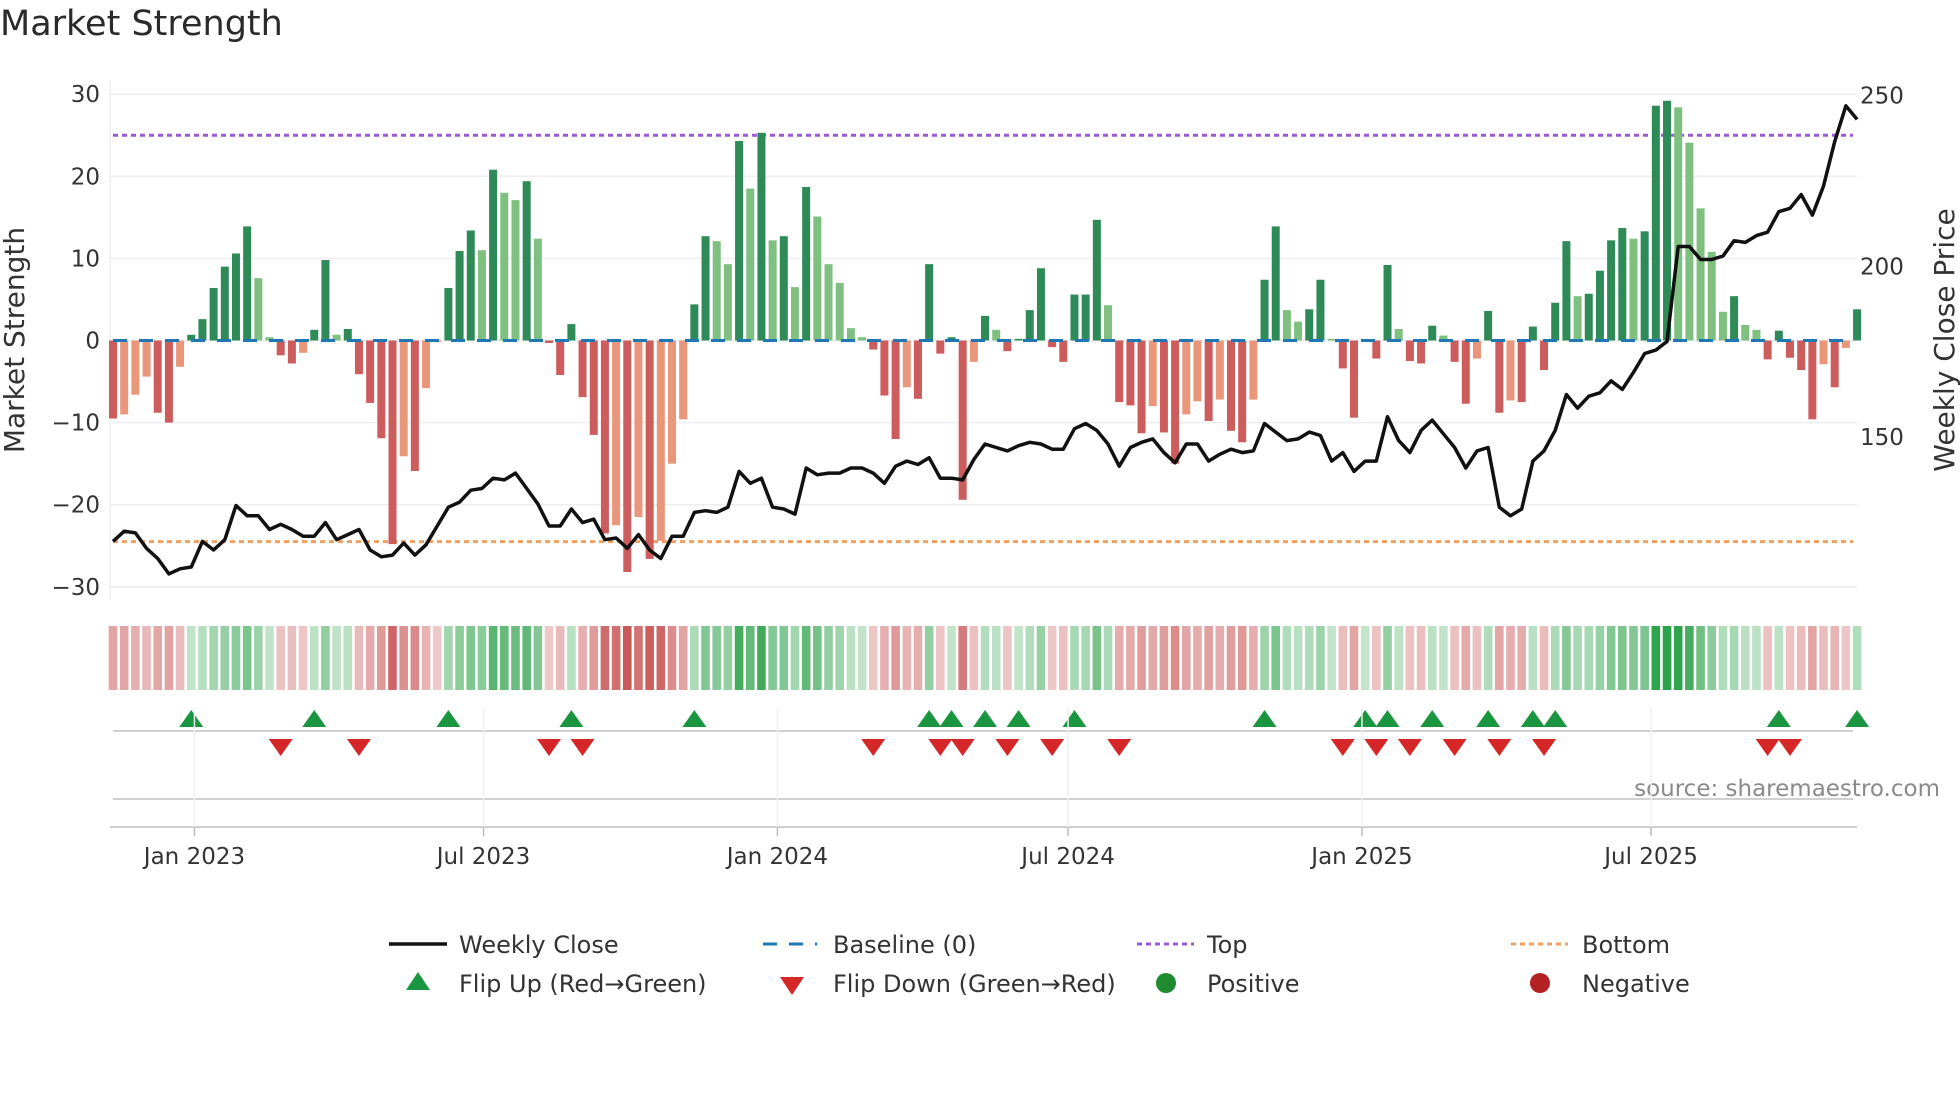 This screenshot has width=1960, height=1102. I want to click on flip-markers, so click(991, 755).